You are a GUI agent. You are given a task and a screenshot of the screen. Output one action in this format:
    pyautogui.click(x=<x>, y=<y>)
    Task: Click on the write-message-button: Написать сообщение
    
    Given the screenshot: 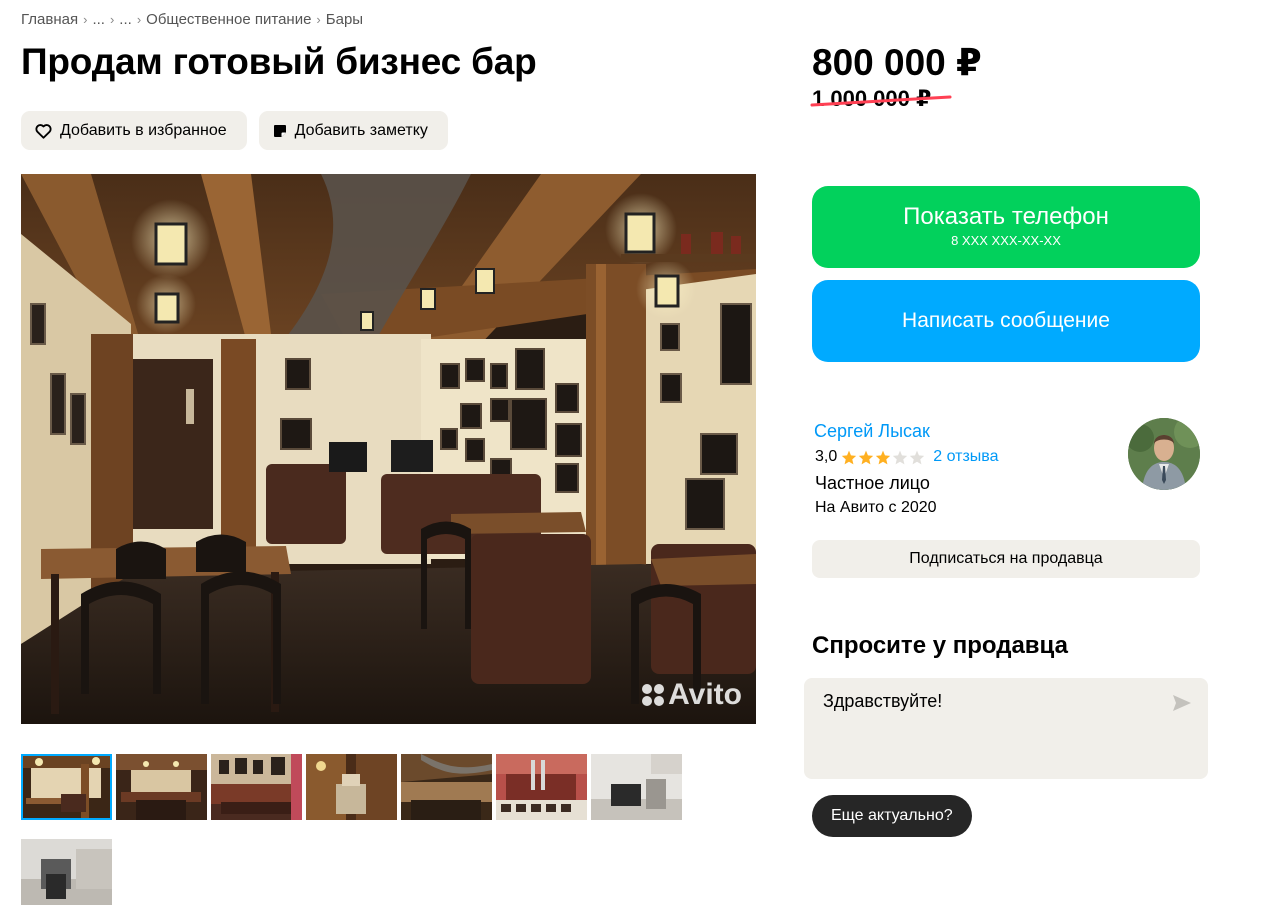 What is the action you would take?
    pyautogui.click(x=1006, y=321)
    